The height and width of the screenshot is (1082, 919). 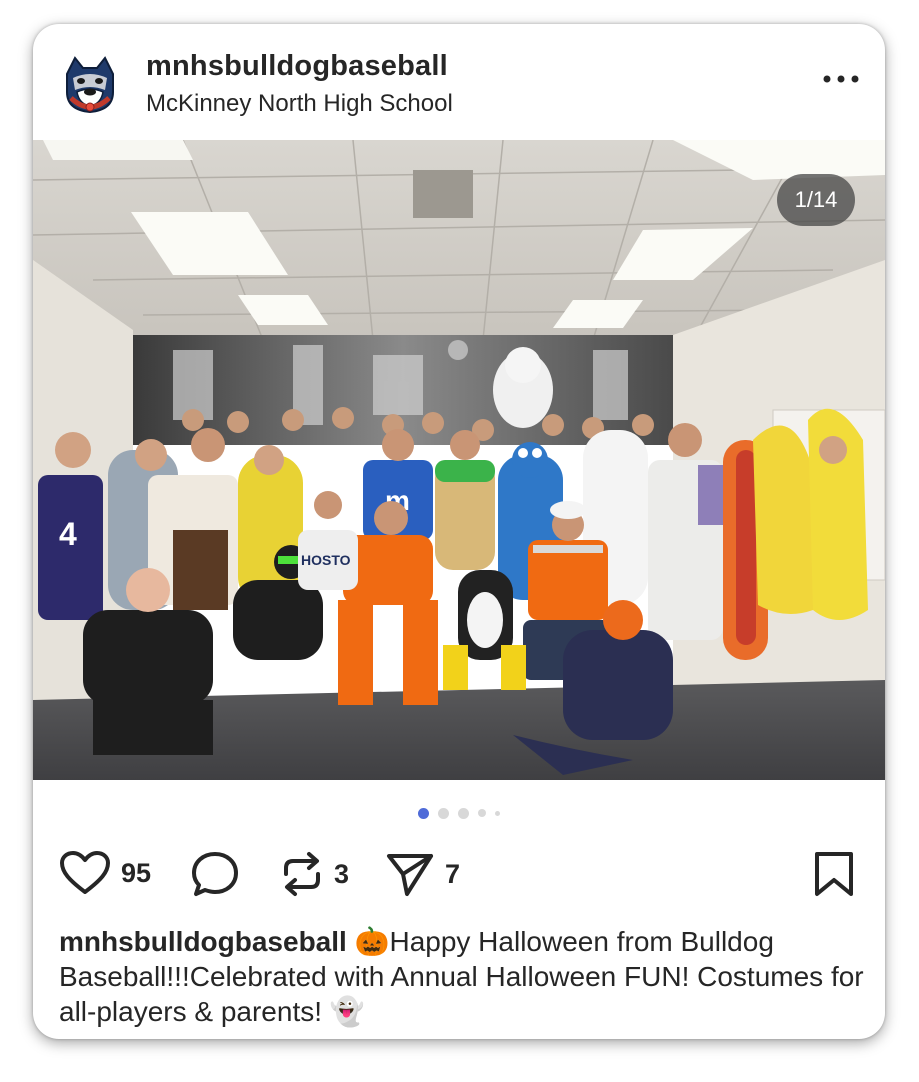 I want to click on like-count: 95, so click(x=136, y=872).